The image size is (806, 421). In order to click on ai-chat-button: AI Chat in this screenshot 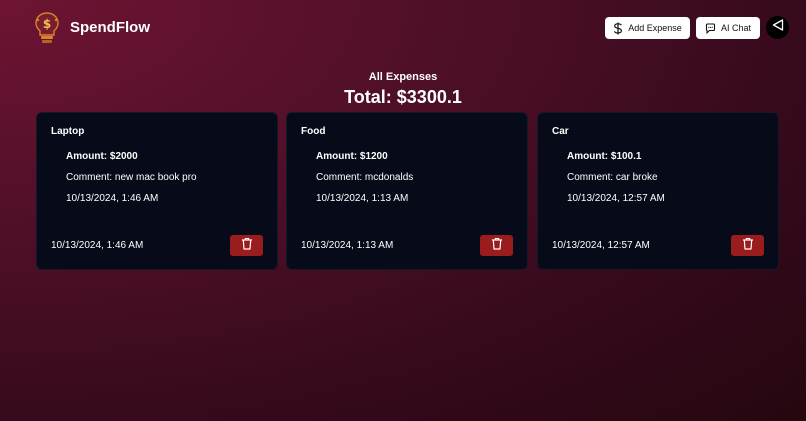, I will do `click(728, 28)`.